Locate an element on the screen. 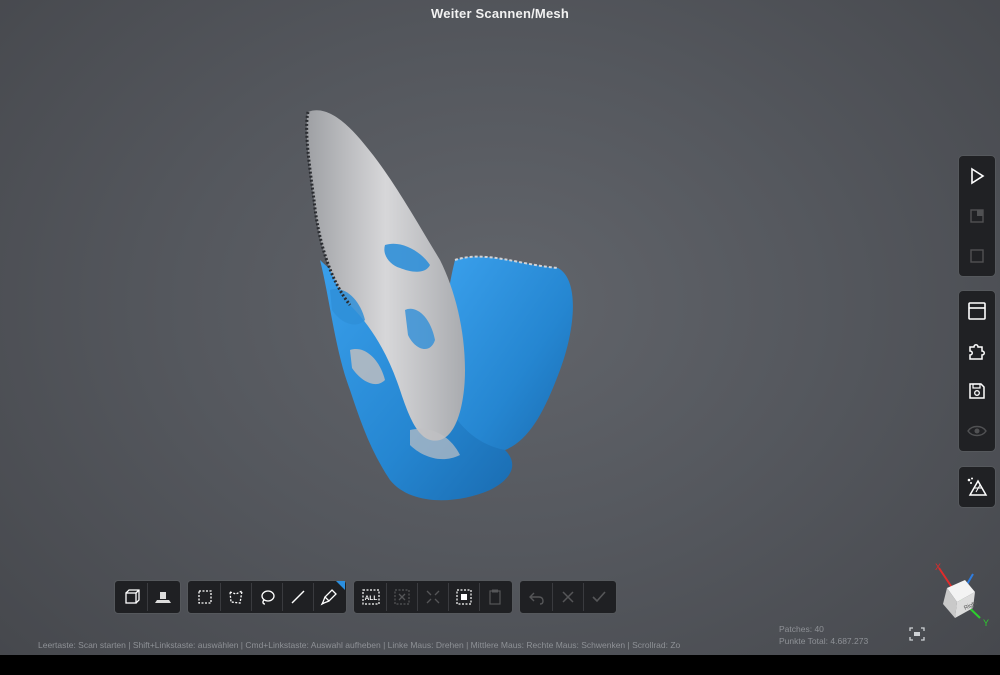 Image resolution: width=1000 pixels, height=675 pixels. select-all-icon: ALL is located at coordinates (371, 597).